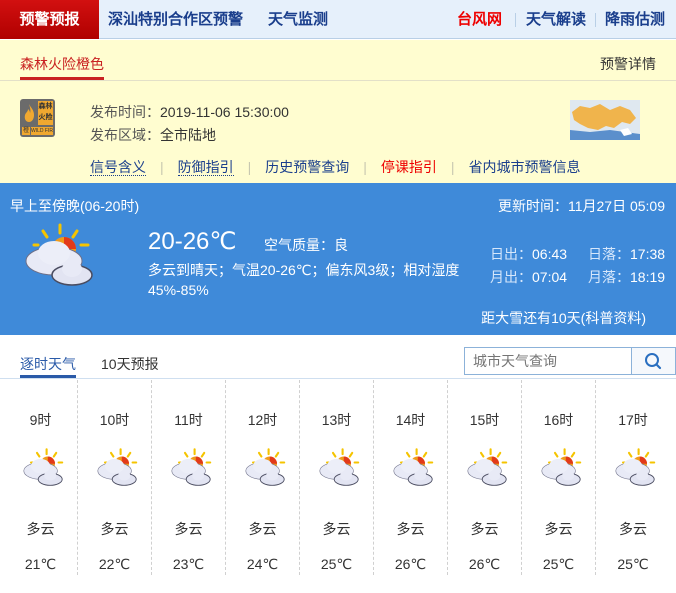 The image size is (676, 593). Describe the element at coordinates (609, 277) in the screenshot. I see `moonset-label: 月落：` at that location.